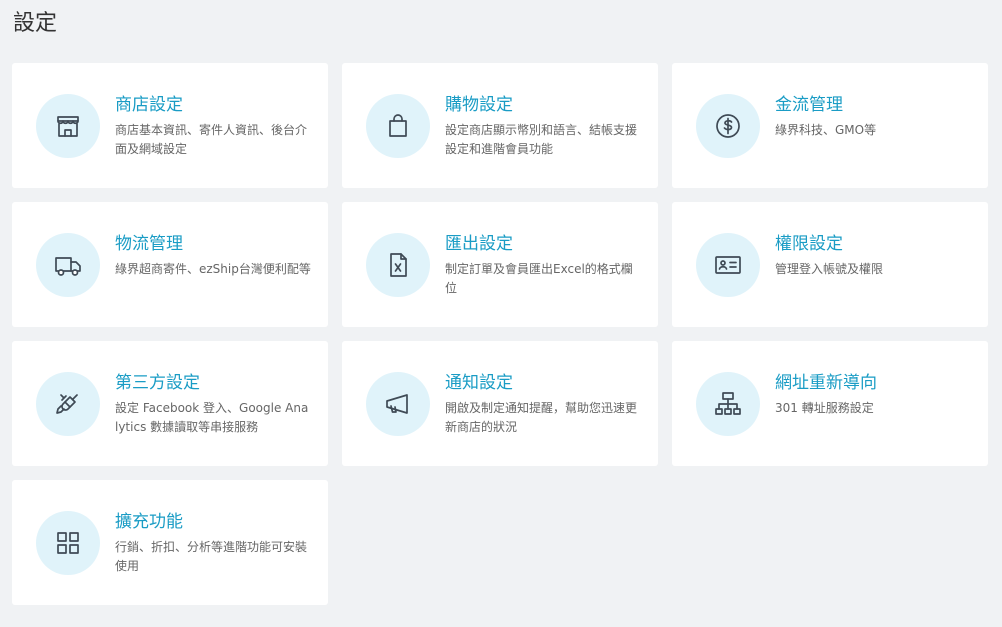  What do you see at coordinates (539, 278) in the screenshot?
I see `card-description: 制定訂單及會員匯出Excel的格式欄位` at bounding box center [539, 278].